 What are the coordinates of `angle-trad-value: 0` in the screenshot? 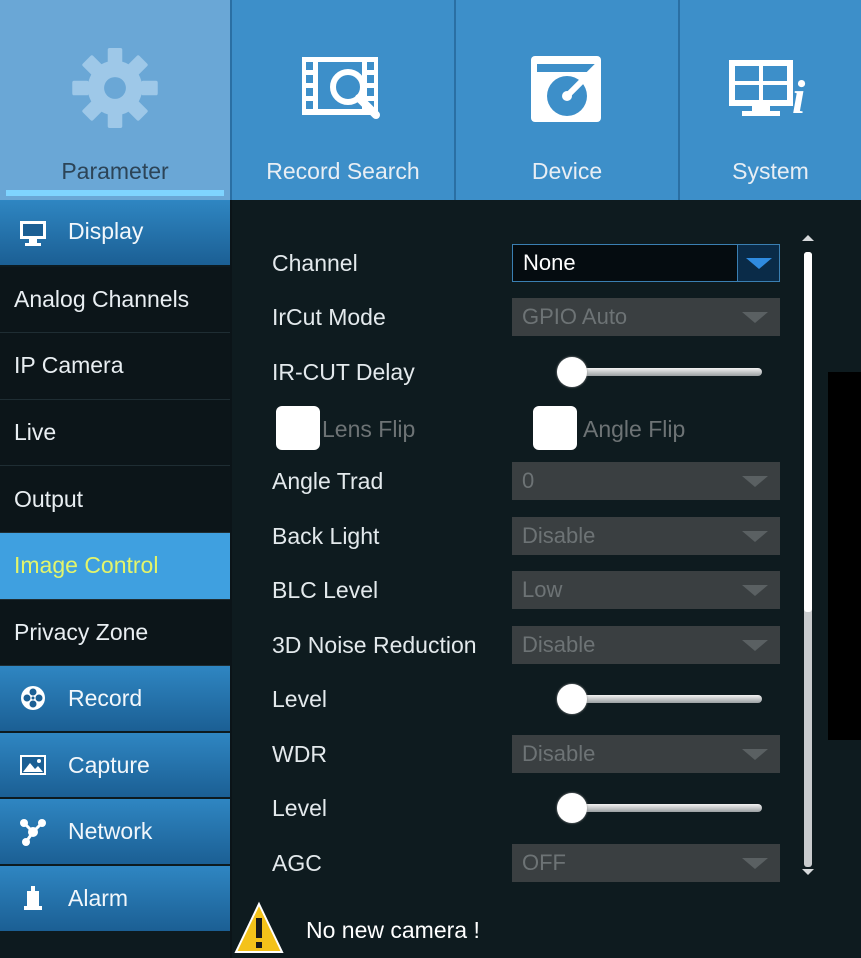 It's located at (528, 480).